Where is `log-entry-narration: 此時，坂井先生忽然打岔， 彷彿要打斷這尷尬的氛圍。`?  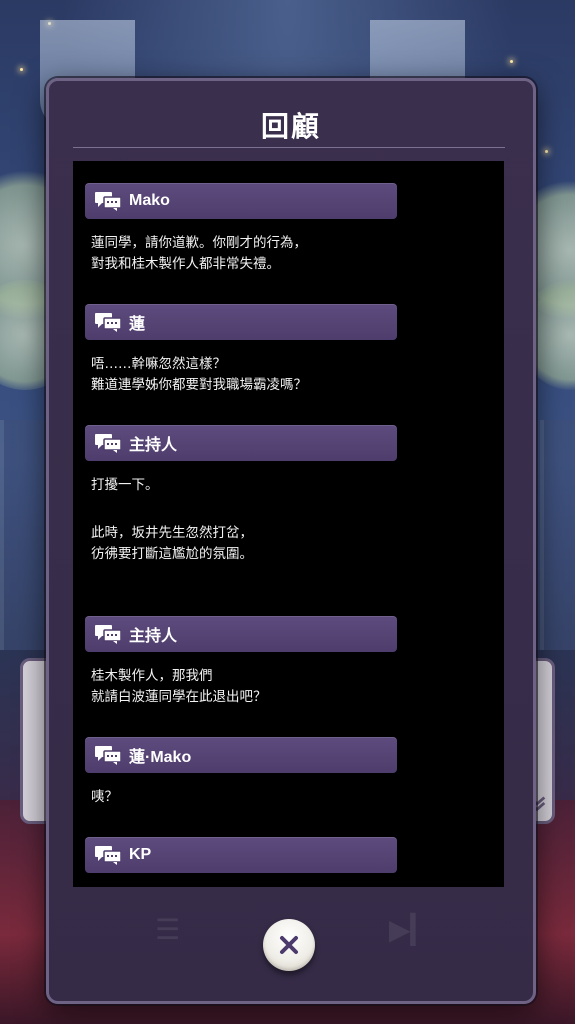 log-entry-narration: 此時，坂井先生忽然打岔， 彷彿要打斷這尷尬的氛圍。 is located at coordinates (169, 544).